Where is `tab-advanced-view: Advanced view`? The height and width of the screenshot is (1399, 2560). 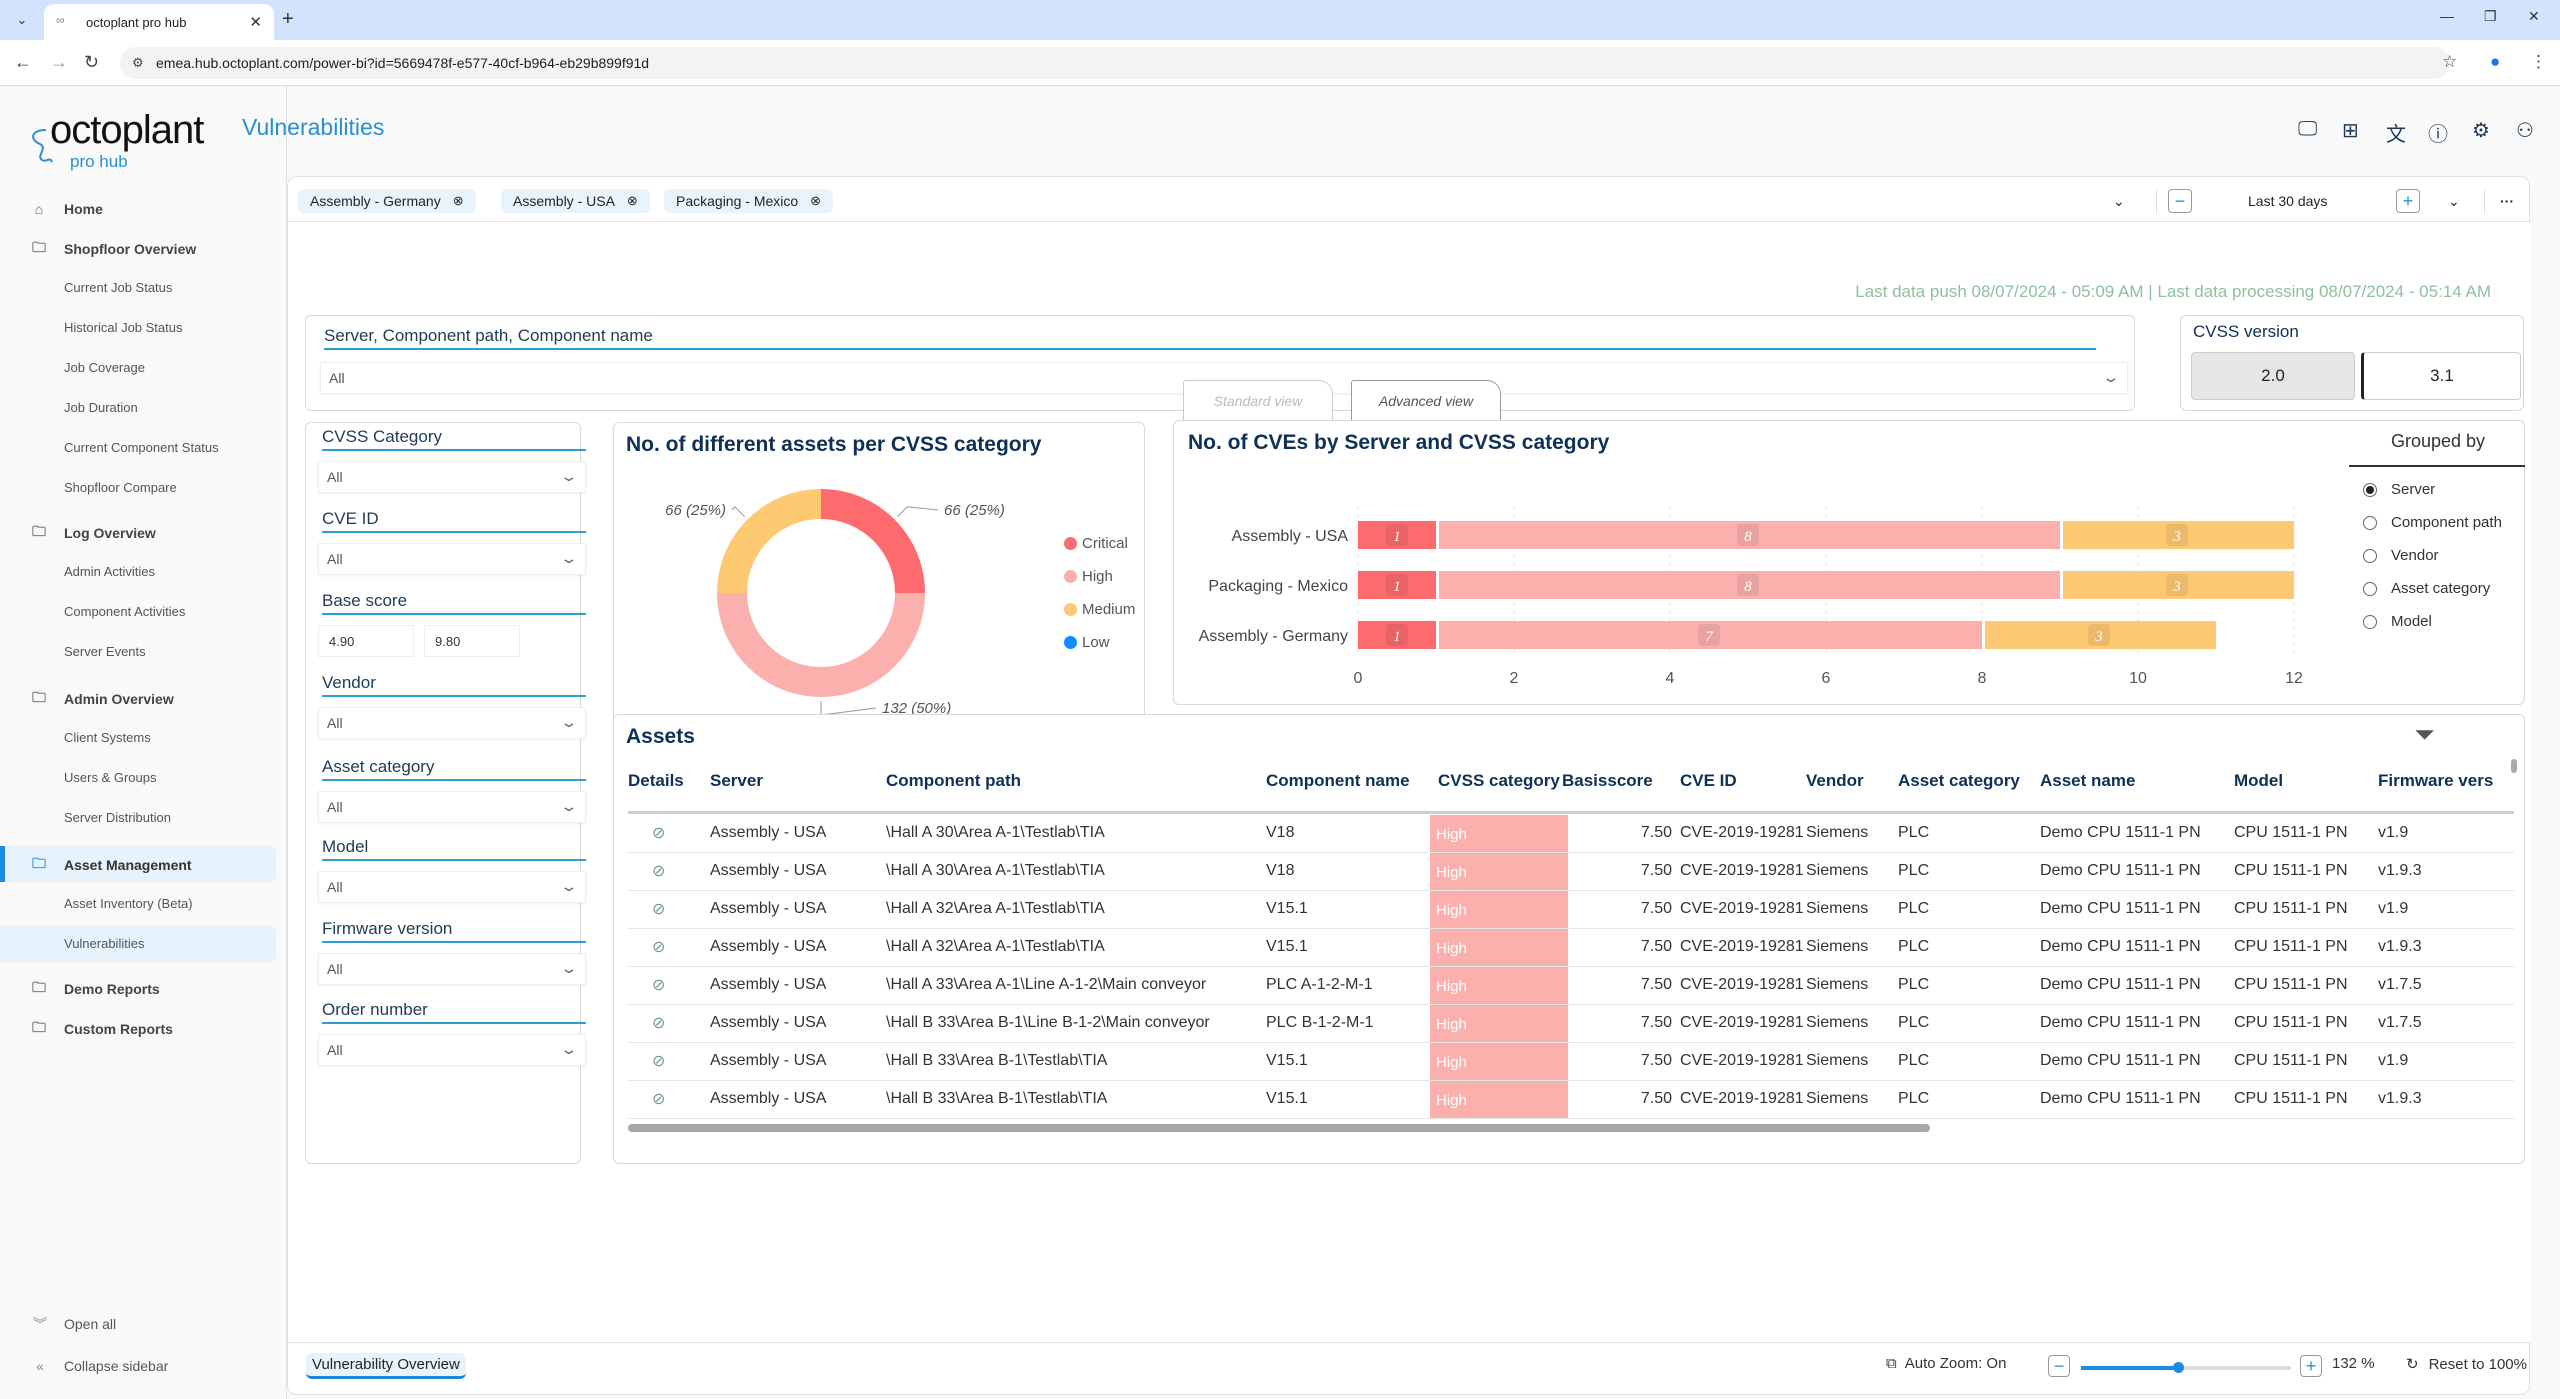
tab-advanced-view: Advanced view is located at coordinates (1426, 400).